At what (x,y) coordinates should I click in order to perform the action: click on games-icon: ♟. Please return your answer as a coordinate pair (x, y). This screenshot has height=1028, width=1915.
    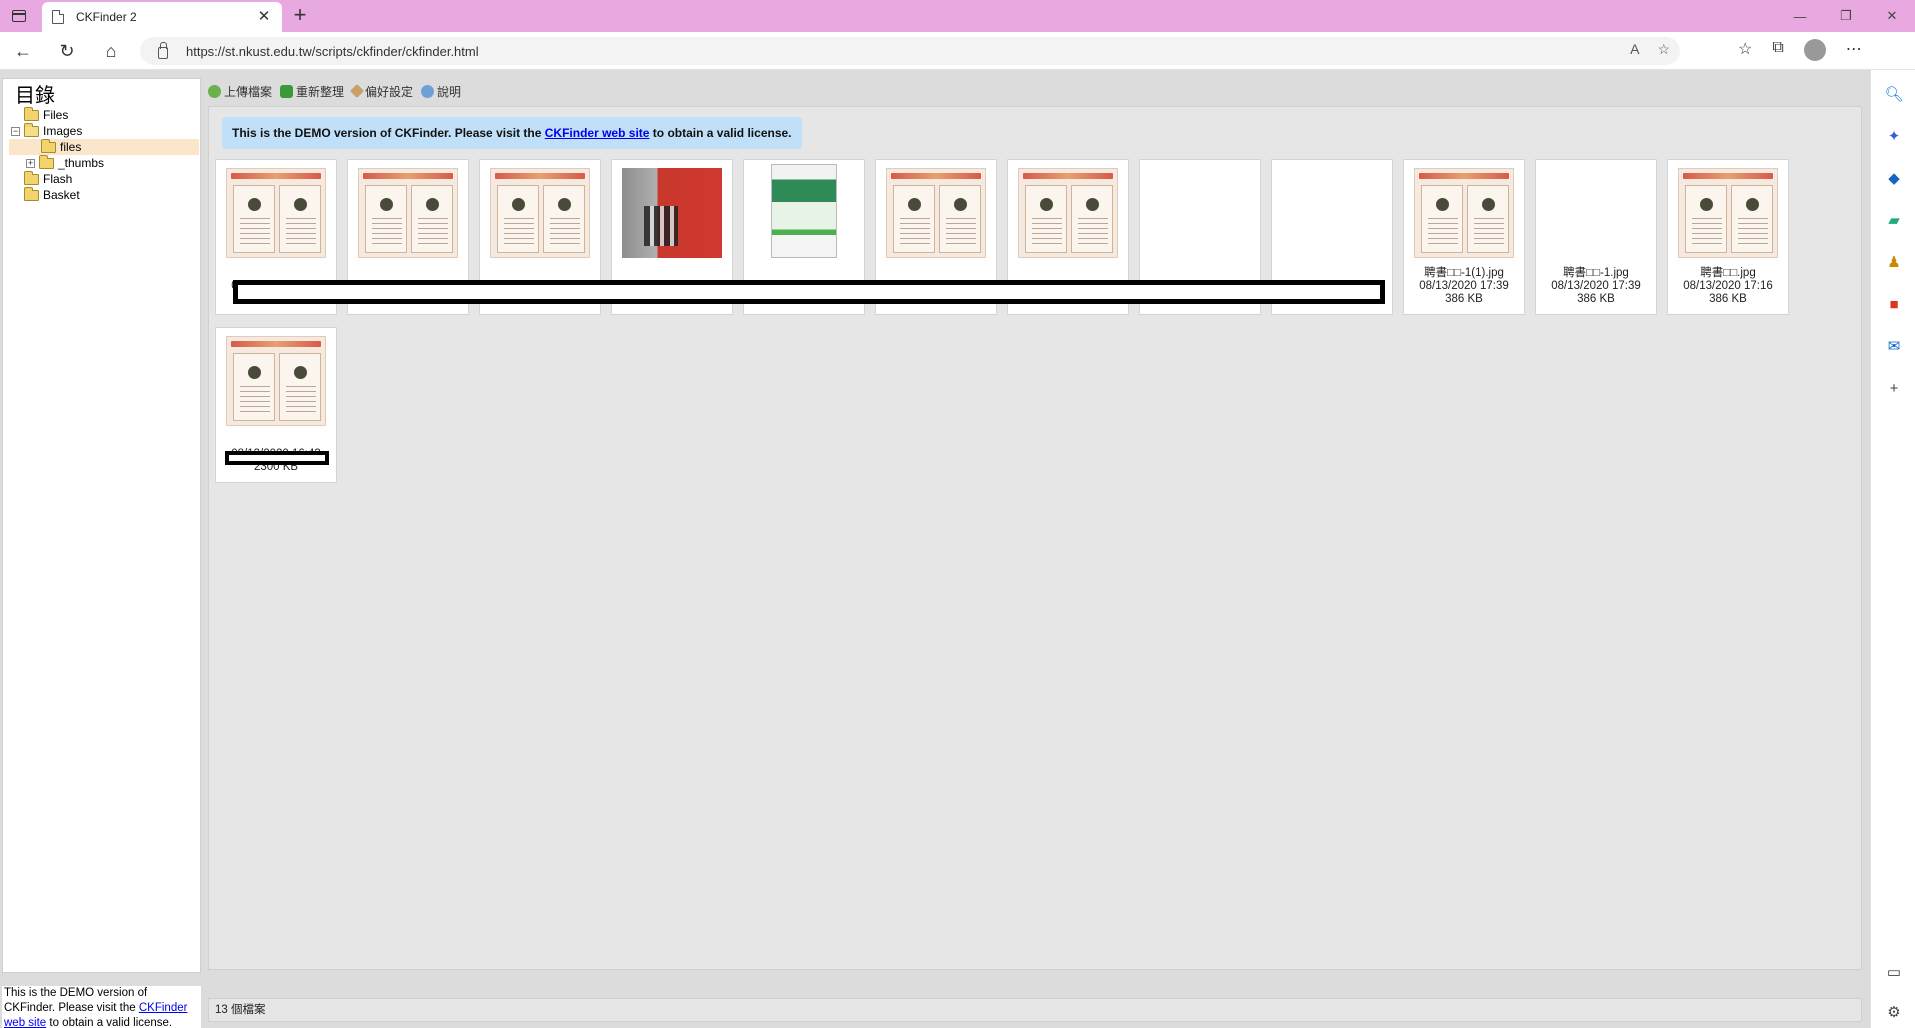
    Looking at the image, I should click on (1894, 262).